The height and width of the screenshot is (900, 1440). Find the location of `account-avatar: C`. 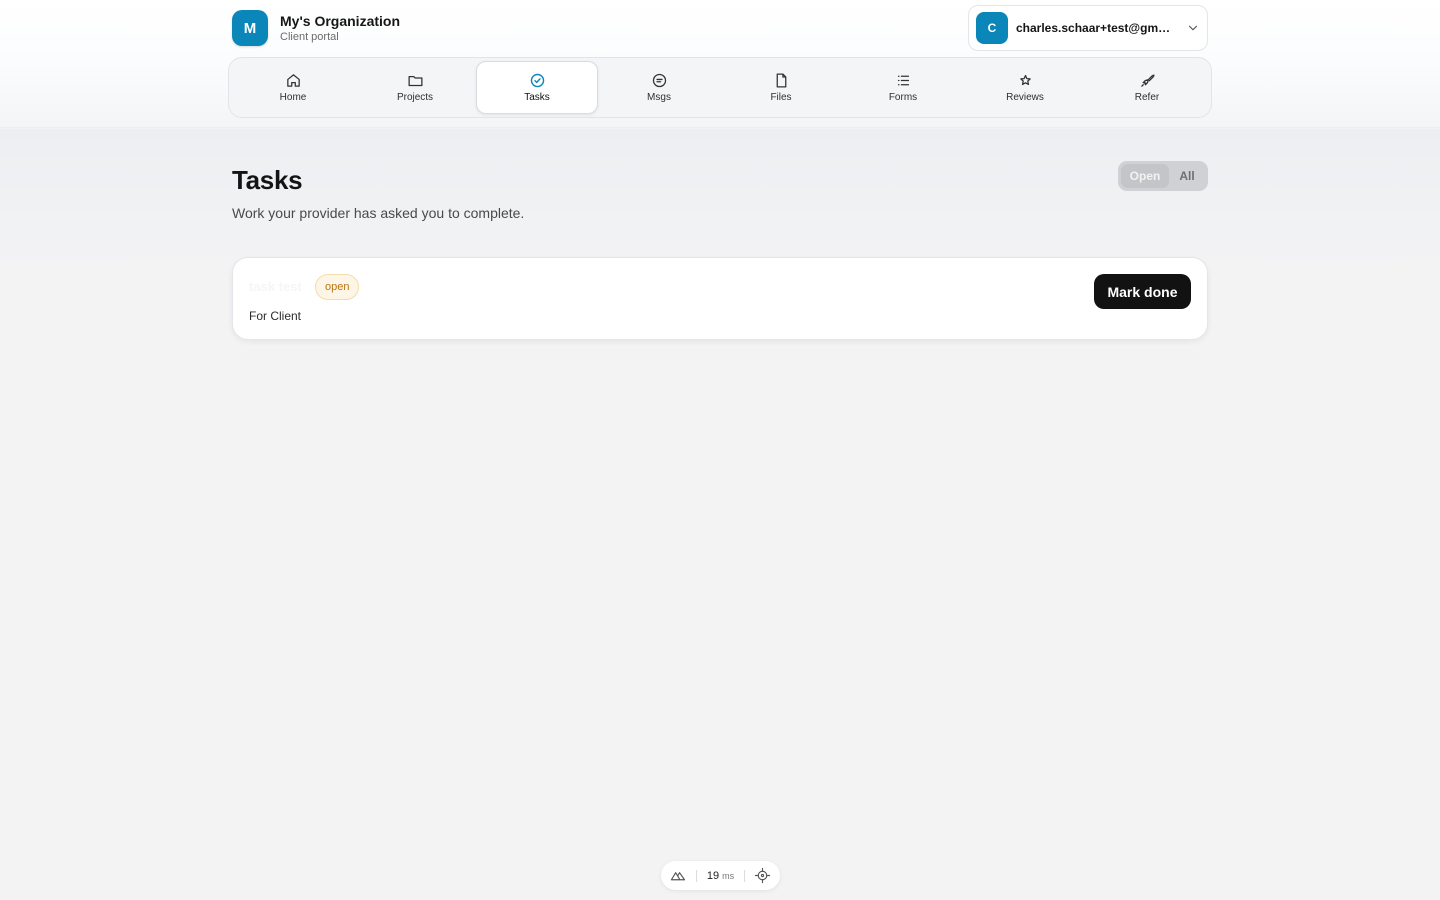

account-avatar: C is located at coordinates (992, 28).